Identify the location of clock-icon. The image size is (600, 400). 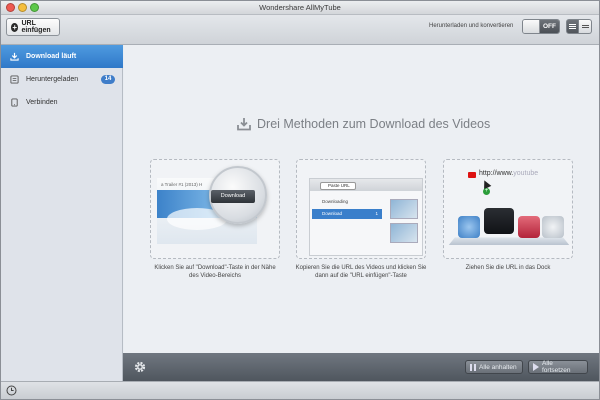
(11, 390).